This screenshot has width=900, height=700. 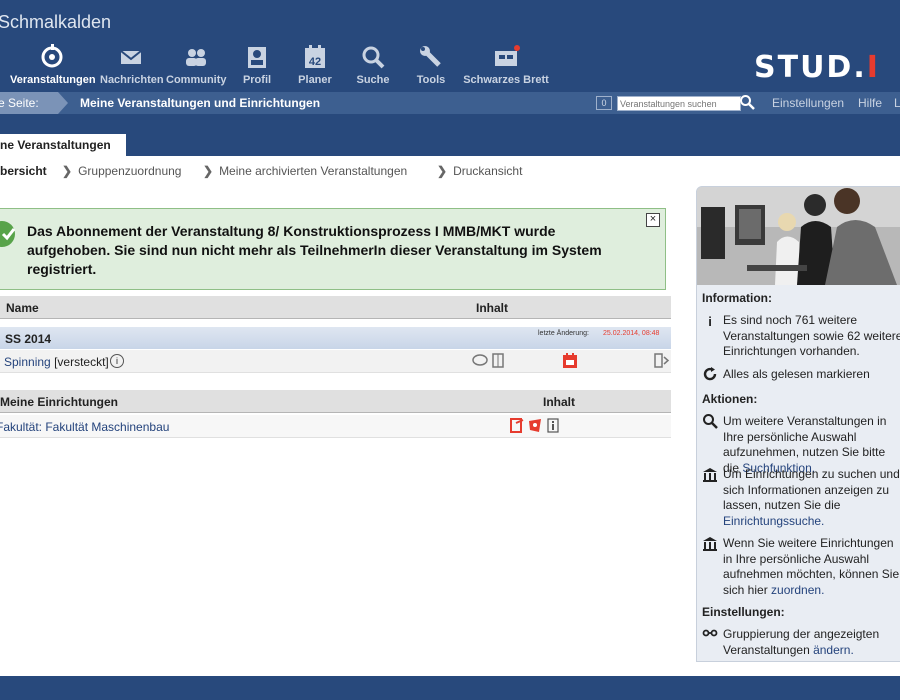 I want to click on table-header: Meine Einrichtungen Inhalt, so click(x=335, y=401).